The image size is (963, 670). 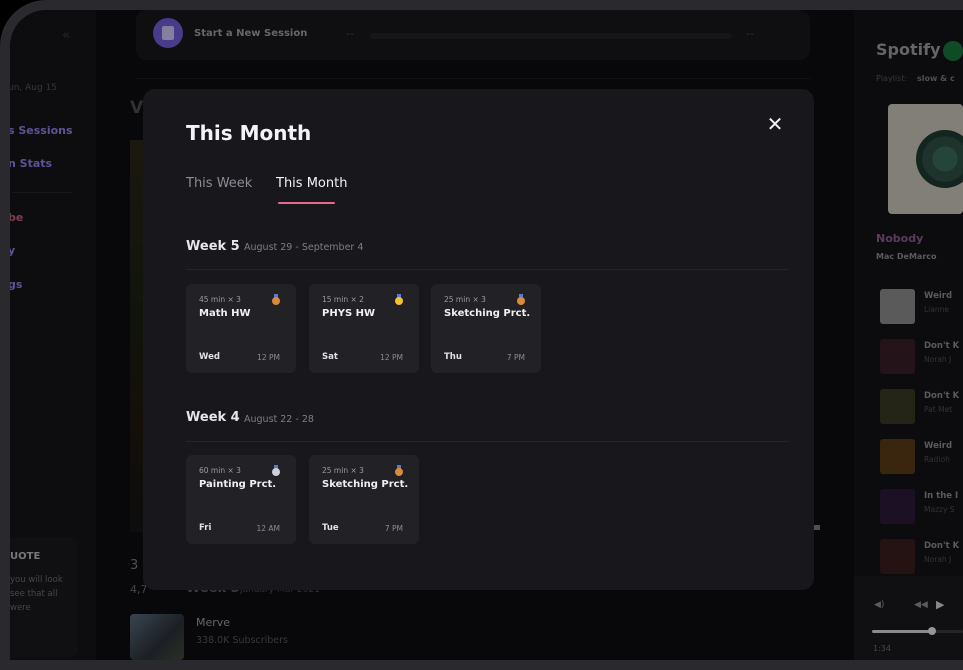 I want to click on session-time: 12 AM, so click(x=268, y=528).